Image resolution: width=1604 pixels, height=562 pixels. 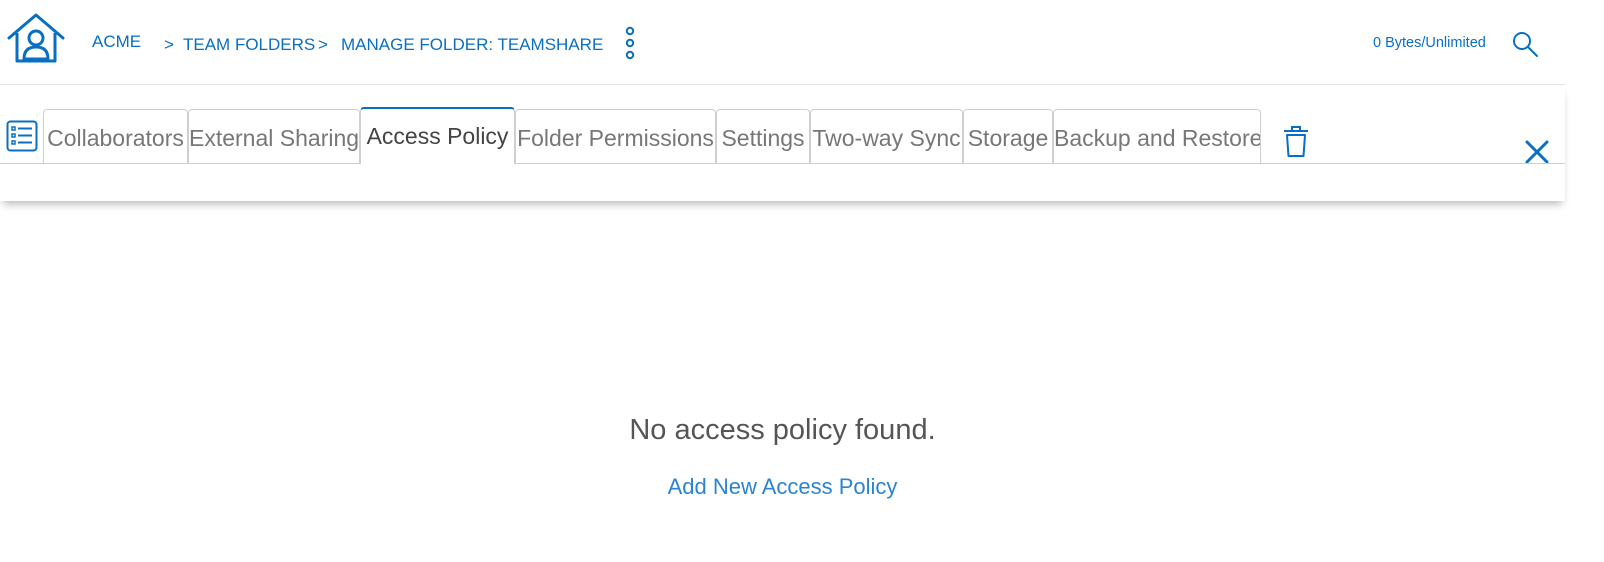 What do you see at coordinates (782, 163) in the screenshot?
I see `tab-underline` at bounding box center [782, 163].